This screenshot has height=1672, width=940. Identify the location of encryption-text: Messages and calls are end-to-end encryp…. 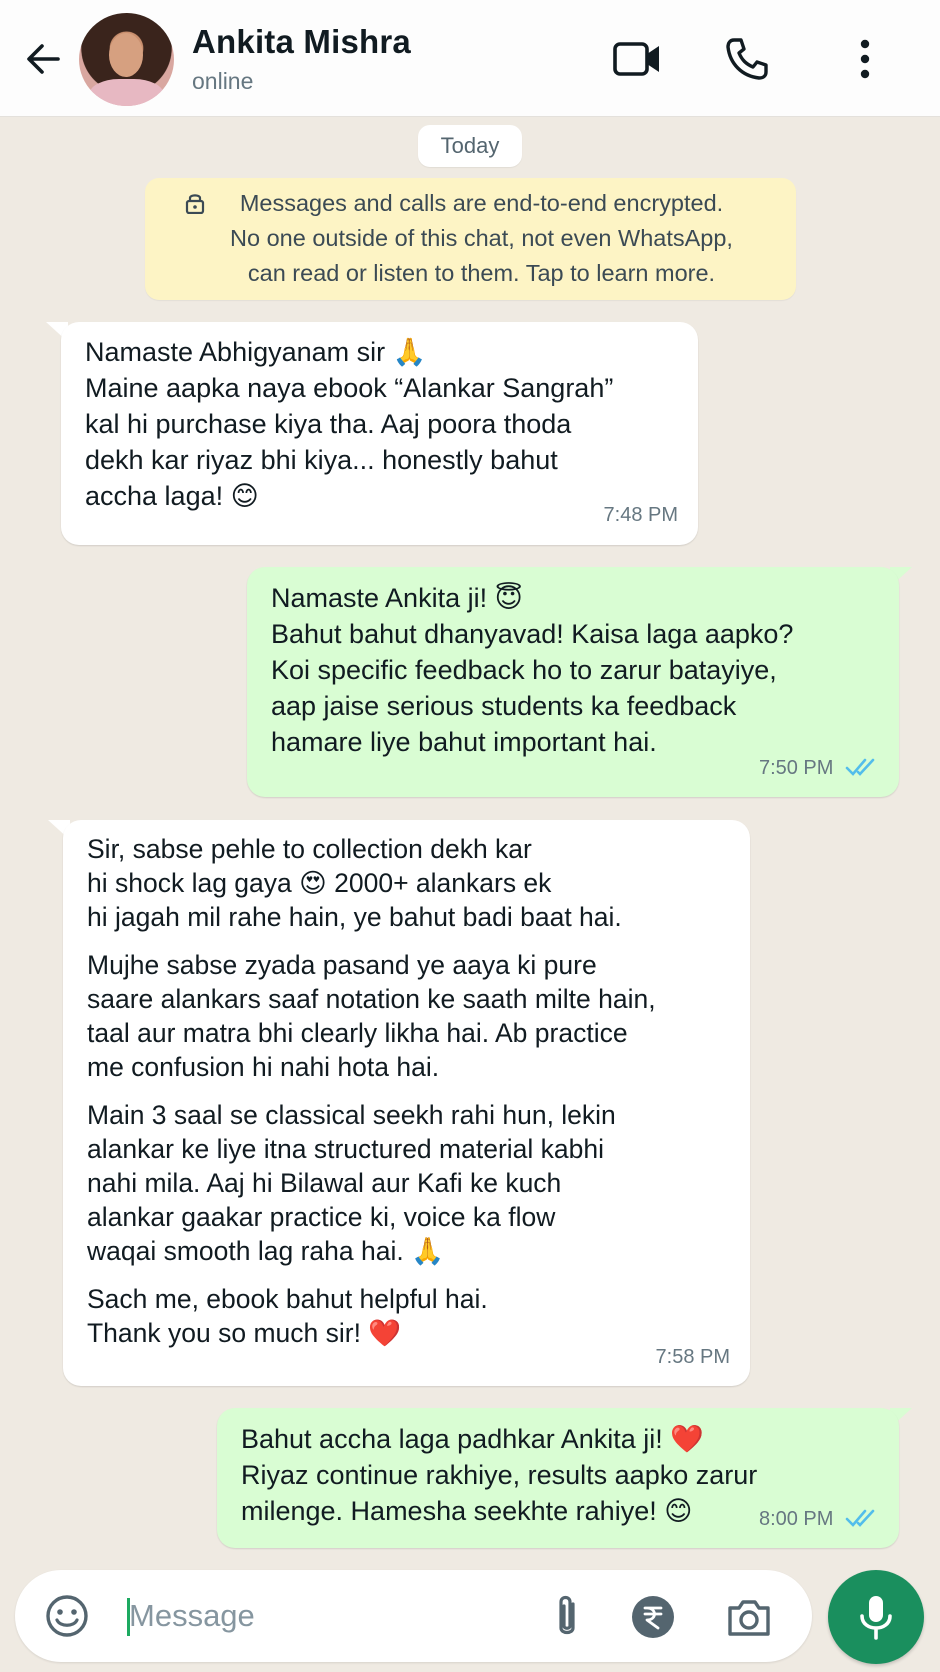
(481, 238).